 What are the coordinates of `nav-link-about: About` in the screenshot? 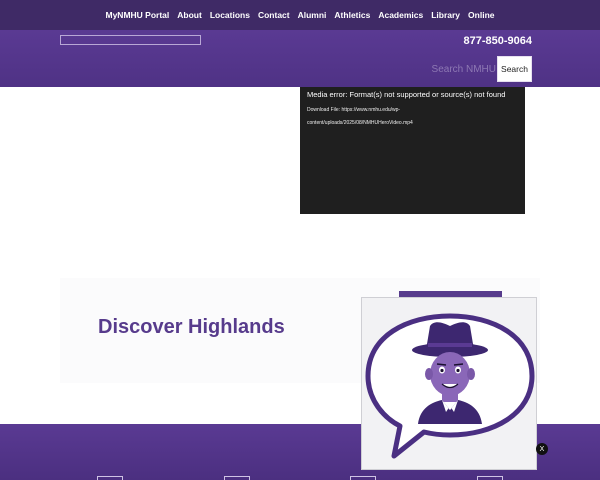 It's located at (189, 15).